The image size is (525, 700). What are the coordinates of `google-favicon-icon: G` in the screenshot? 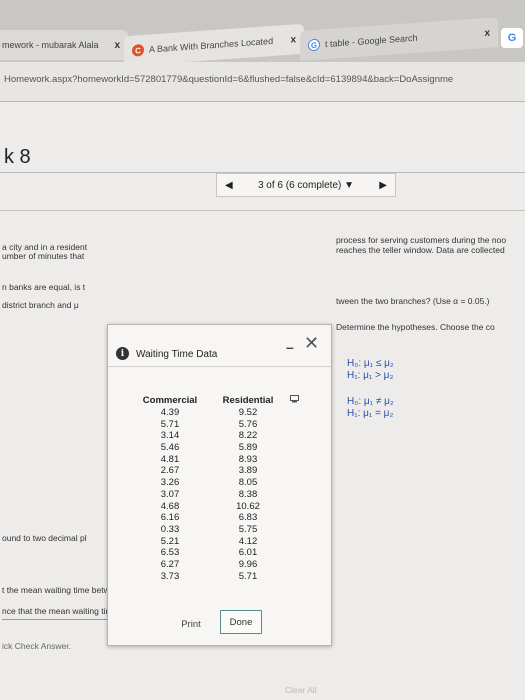 It's located at (314, 45).